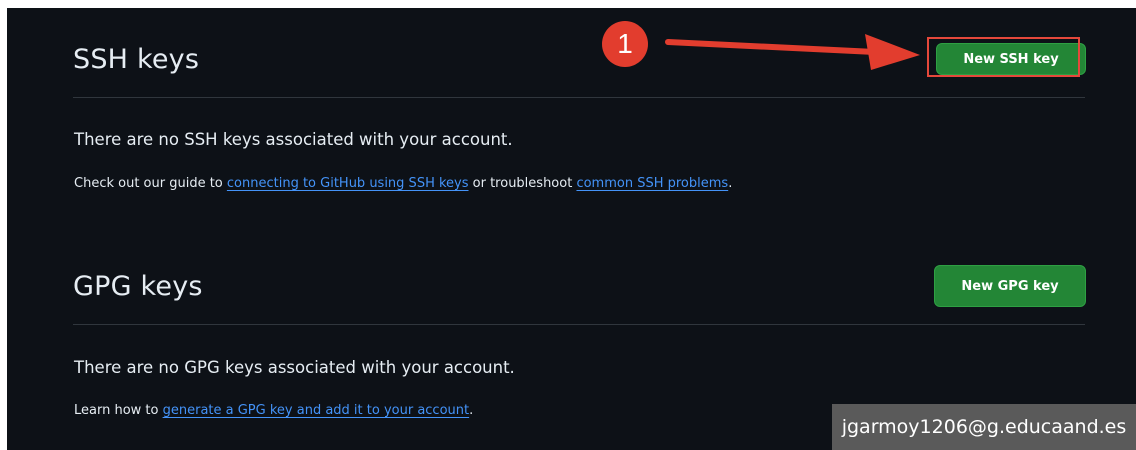 The height and width of the screenshot is (450, 1136). I want to click on ssh-divider, so click(579, 97).